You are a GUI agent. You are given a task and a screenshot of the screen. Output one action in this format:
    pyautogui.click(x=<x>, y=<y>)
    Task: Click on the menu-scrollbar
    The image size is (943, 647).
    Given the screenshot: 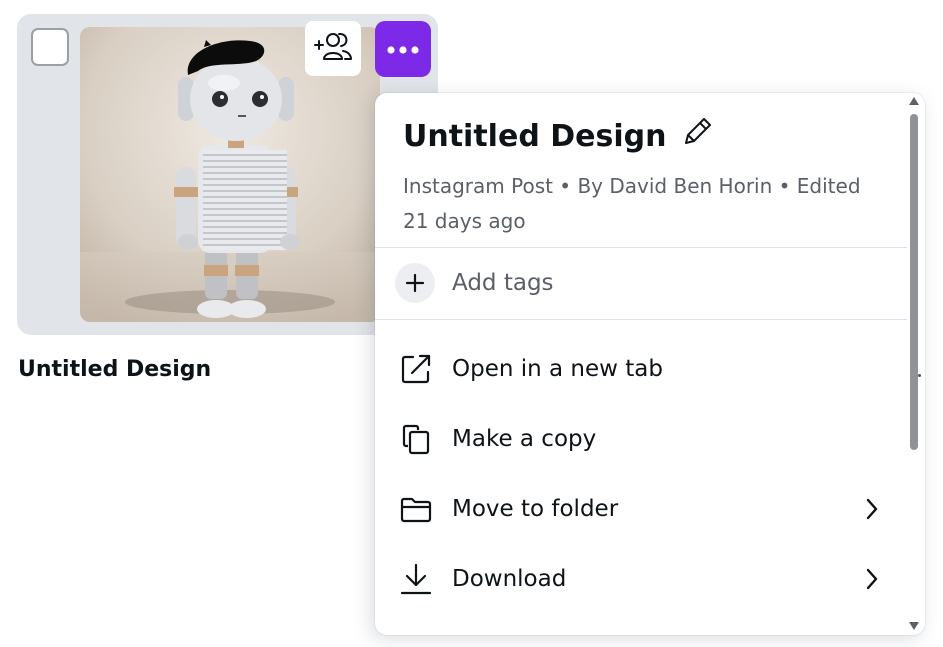 What is the action you would take?
    pyautogui.click(x=914, y=366)
    